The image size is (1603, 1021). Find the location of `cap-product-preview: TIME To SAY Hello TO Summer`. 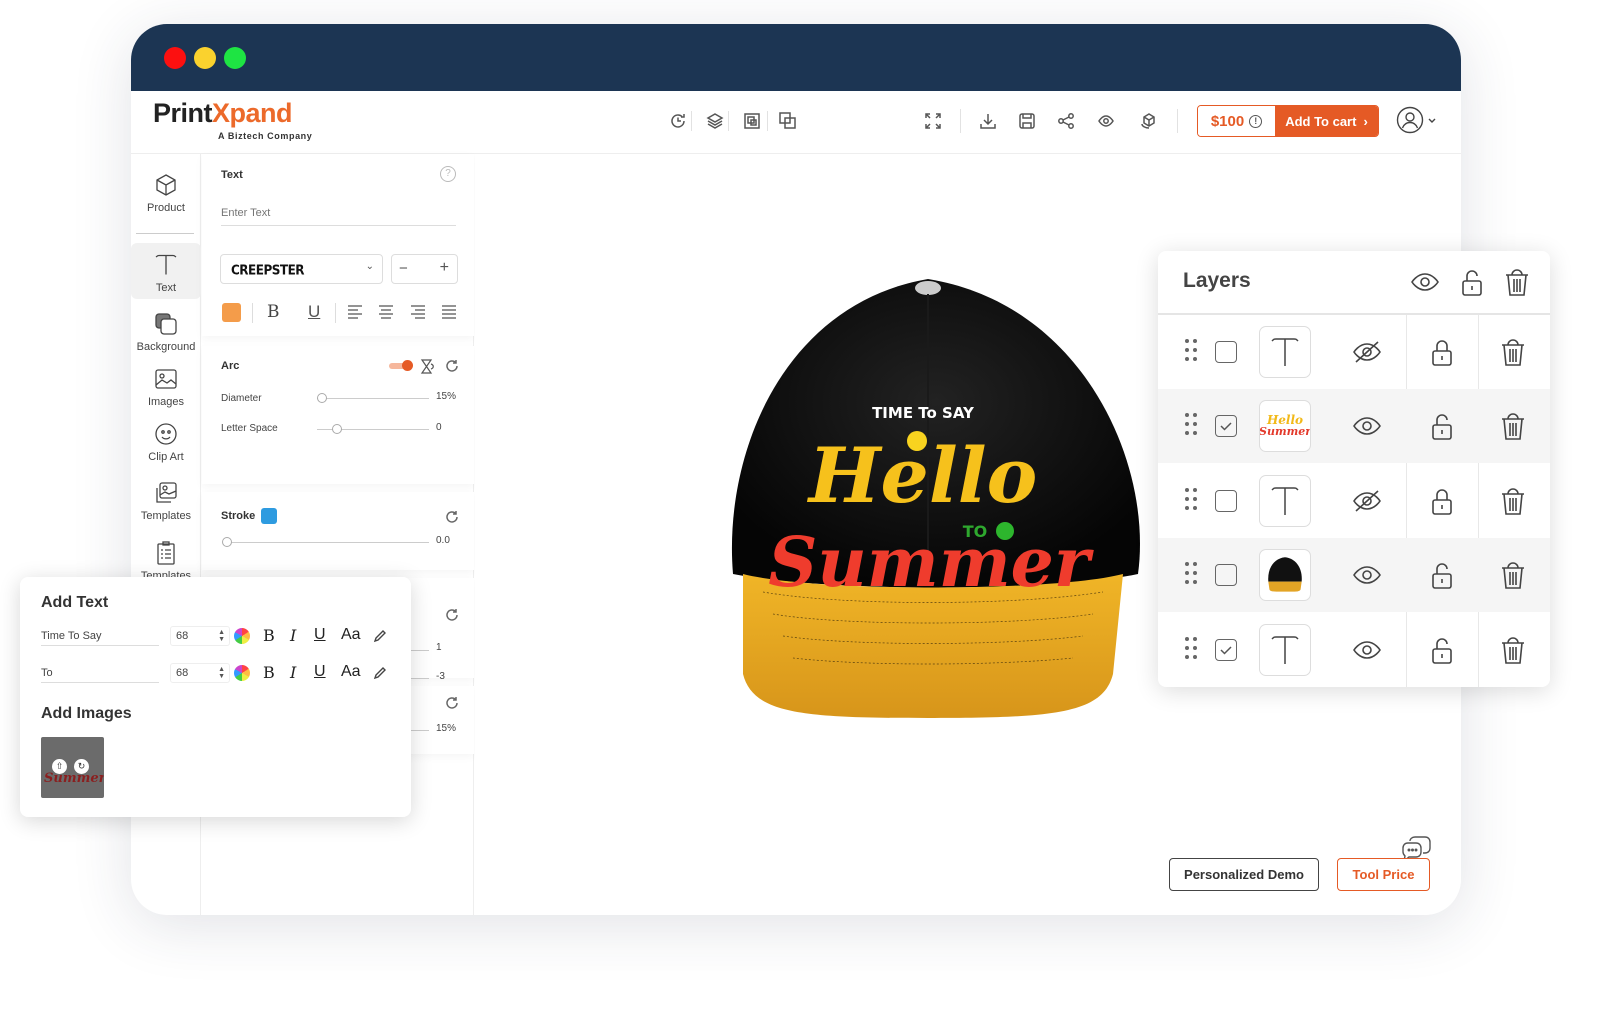

cap-product-preview: TIME To SAY Hello TO Summer is located at coordinates (934, 497).